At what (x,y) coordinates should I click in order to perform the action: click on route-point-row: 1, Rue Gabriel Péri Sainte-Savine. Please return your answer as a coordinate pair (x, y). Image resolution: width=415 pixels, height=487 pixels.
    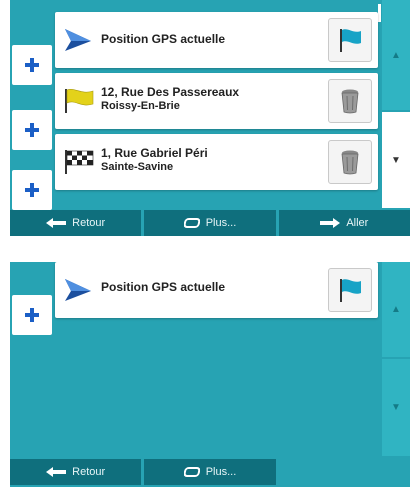
    Looking at the image, I should click on (216, 162).